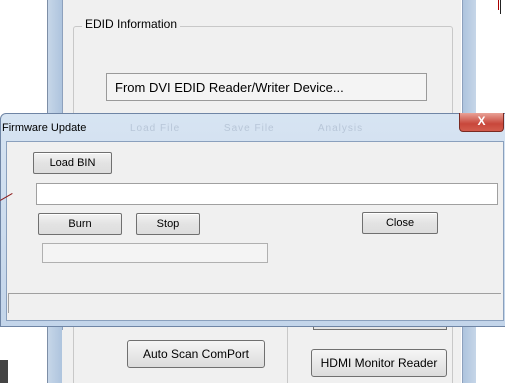 The width and height of the screenshot is (505, 383). What do you see at coordinates (254, 303) in the screenshot?
I see `status-bar` at bounding box center [254, 303].